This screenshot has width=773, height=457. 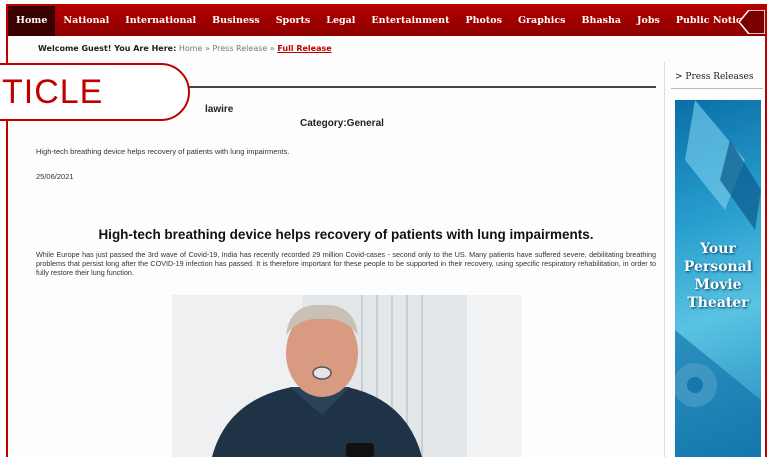 What do you see at coordinates (236, 21) in the screenshot?
I see `nav-business: Business` at bounding box center [236, 21].